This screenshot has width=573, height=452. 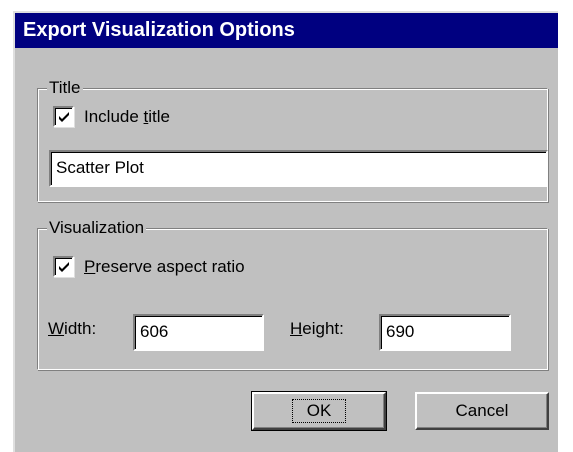 I want to click on preserve-aspect-label: Preserve aspect ratio, so click(x=164, y=266).